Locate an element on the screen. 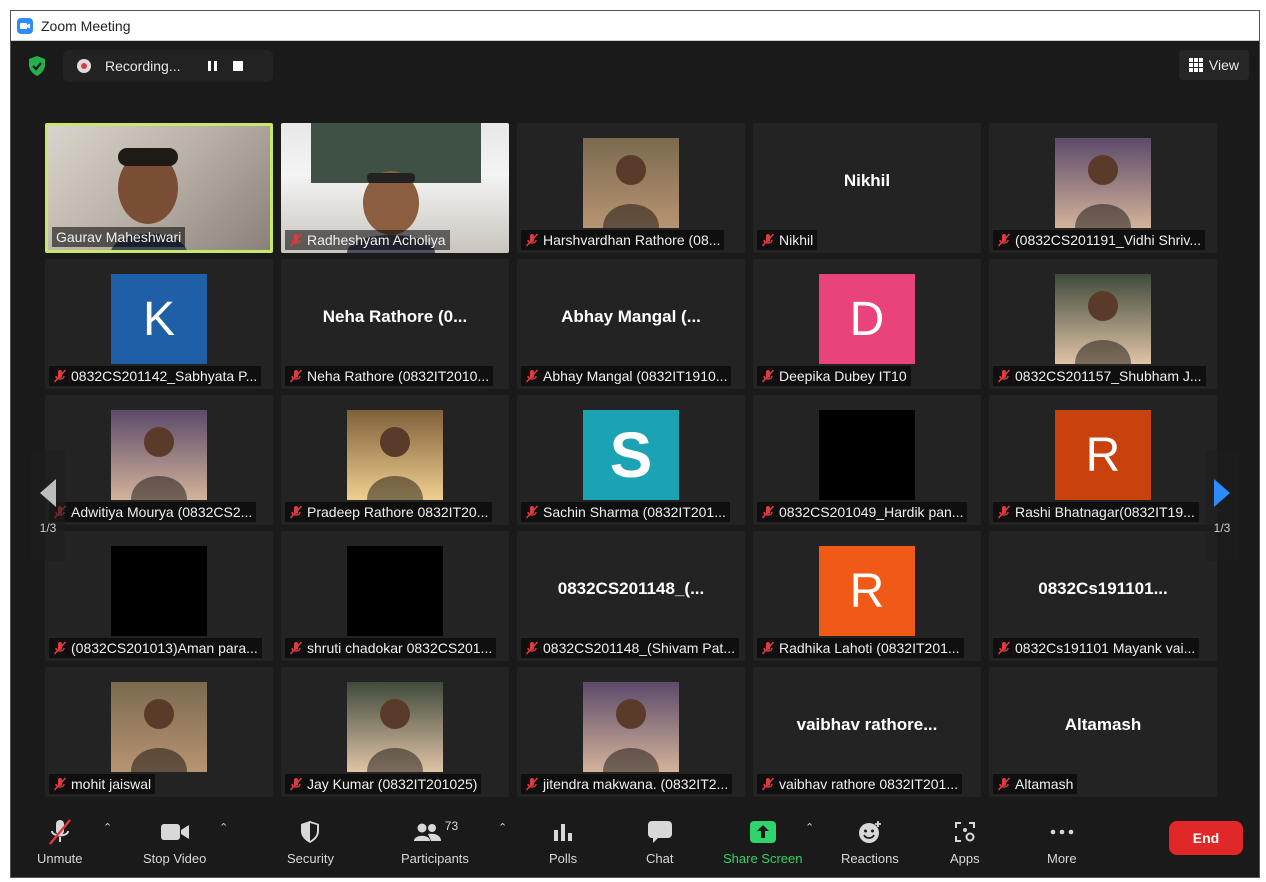  share-options-chevron-icon: ⌃ is located at coordinates (809, 827).